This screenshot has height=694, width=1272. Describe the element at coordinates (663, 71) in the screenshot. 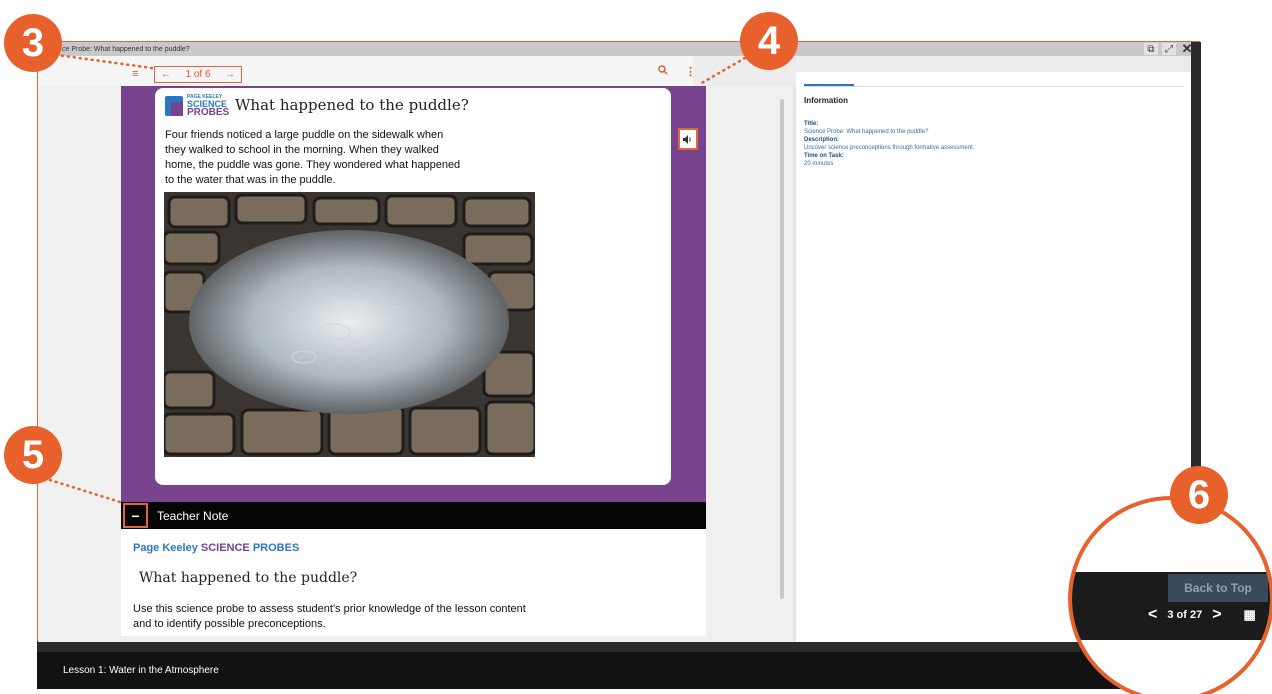

I see `search-icon` at that location.